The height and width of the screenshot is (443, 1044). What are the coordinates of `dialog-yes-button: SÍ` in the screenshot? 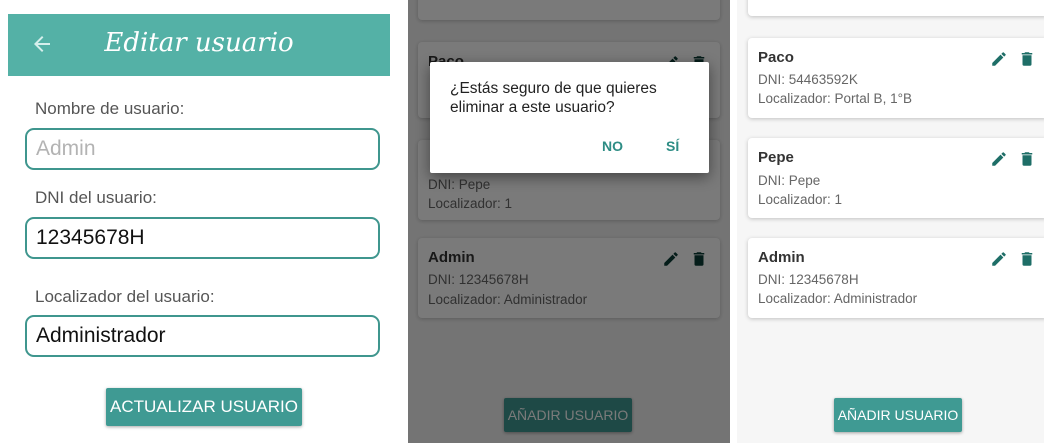 It's located at (672, 146).